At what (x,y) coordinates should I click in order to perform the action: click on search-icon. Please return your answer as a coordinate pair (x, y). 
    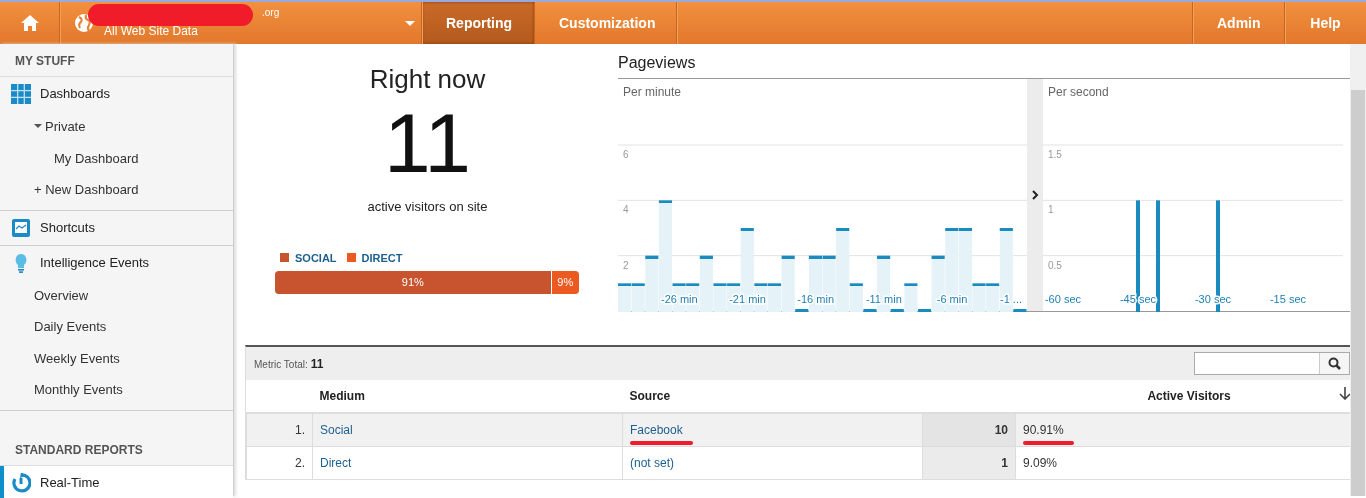
    Looking at the image, I should click on (1334, 363).